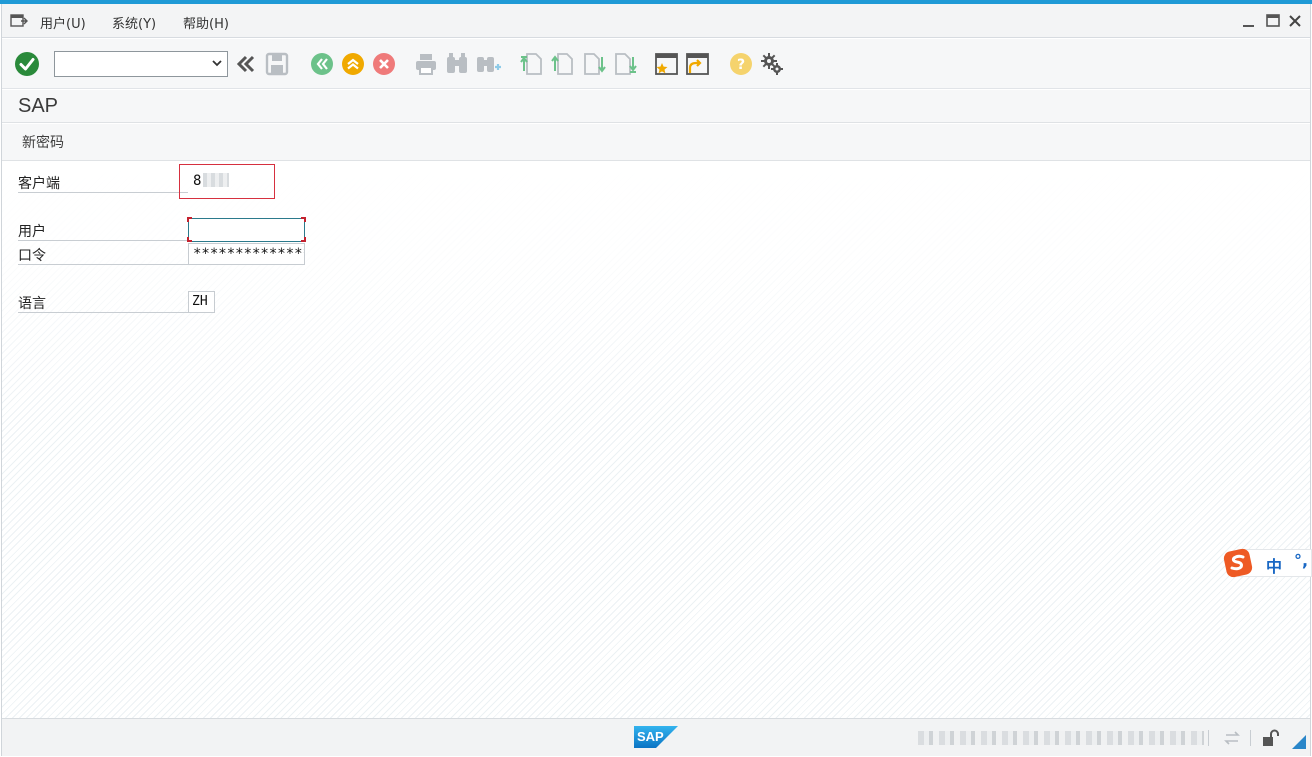  Describe the element at coordinates (1249, 21) in the screenshot. I see `minimize-icon` at that location.